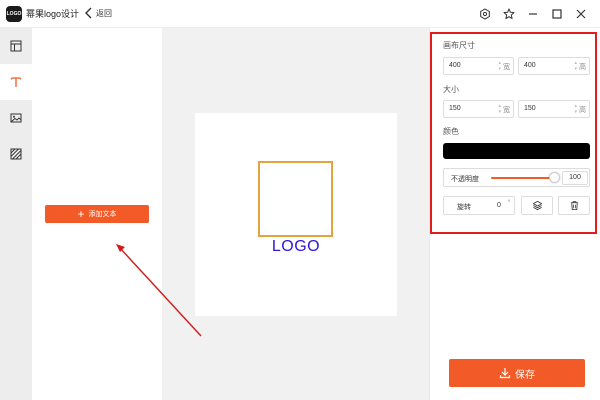  I want to click on canvas-width-field: 400 ▴ ▾ 宽, so click(478, 66).